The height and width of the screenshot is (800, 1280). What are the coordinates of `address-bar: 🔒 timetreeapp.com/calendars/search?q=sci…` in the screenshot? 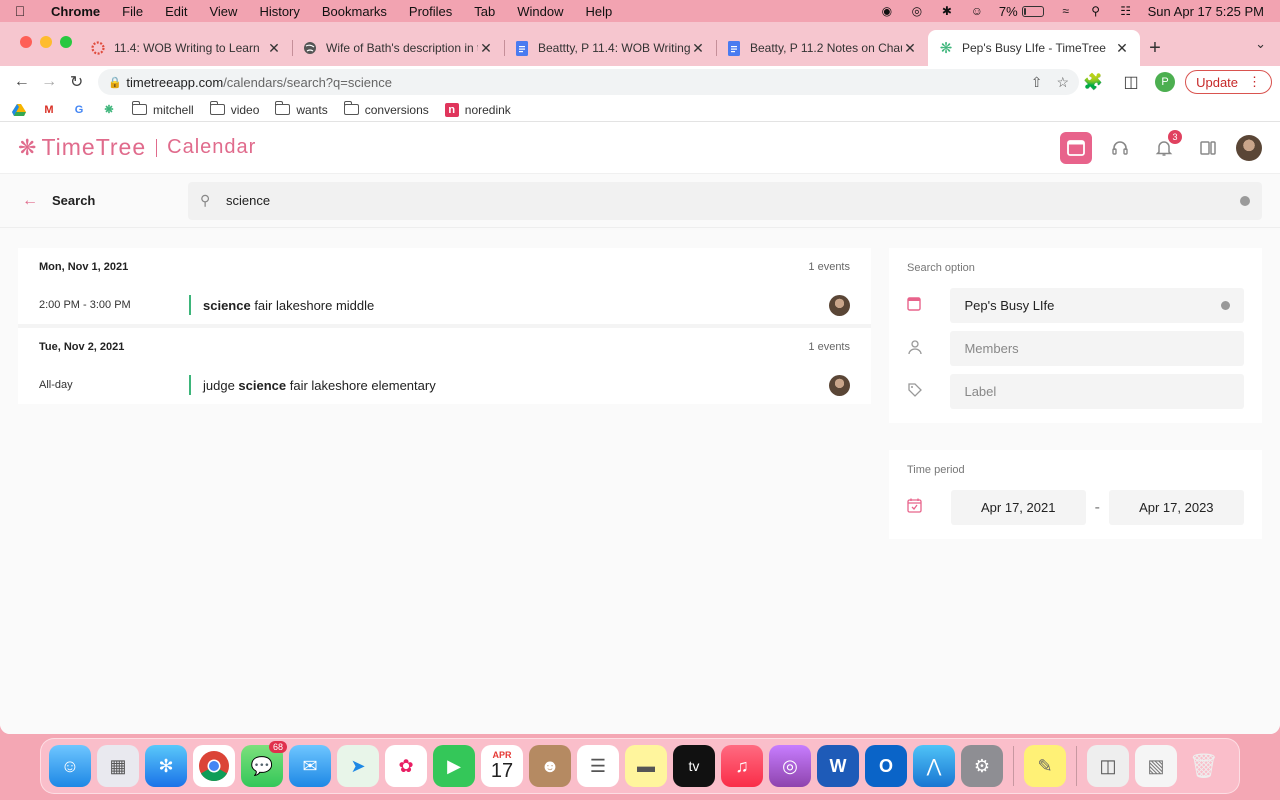 It's located at (589, 82).